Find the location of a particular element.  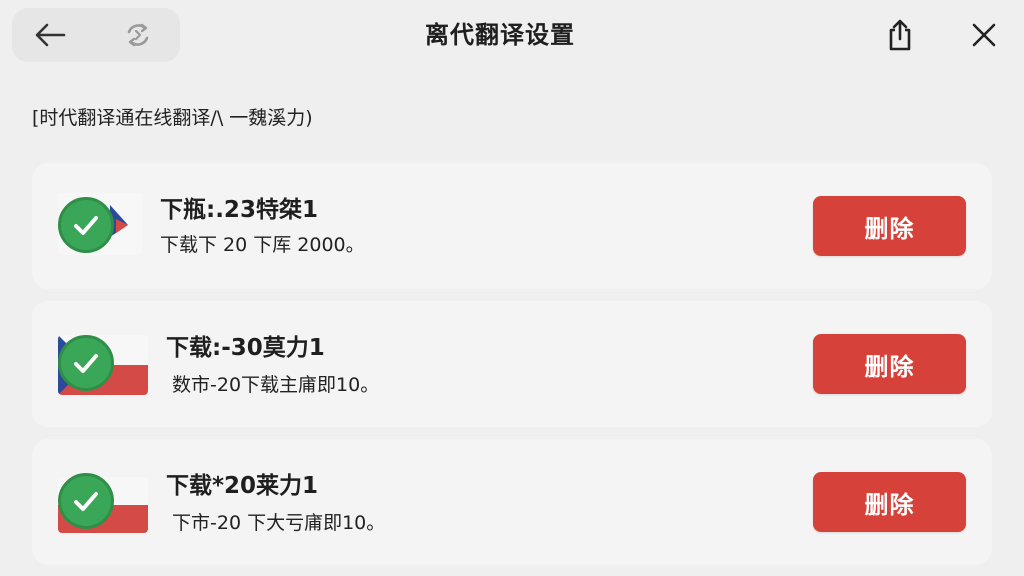

close-icon is located at coordinates (984, 35).